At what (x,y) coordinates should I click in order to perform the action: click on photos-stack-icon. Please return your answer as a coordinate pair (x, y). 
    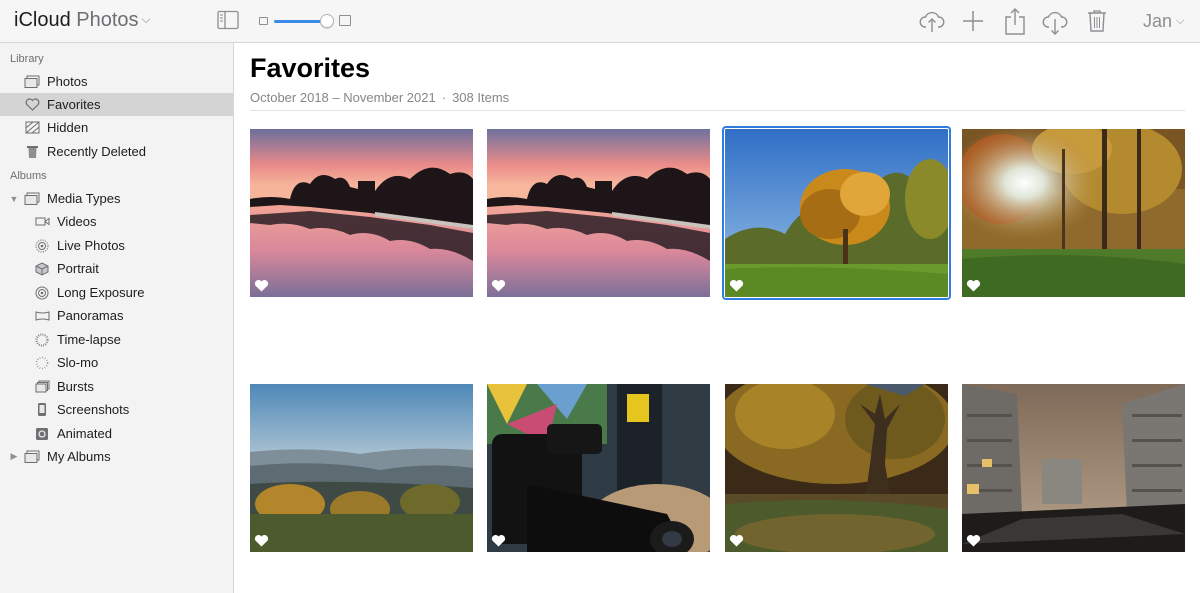
    Looking at the image, I should click on (32, 82).